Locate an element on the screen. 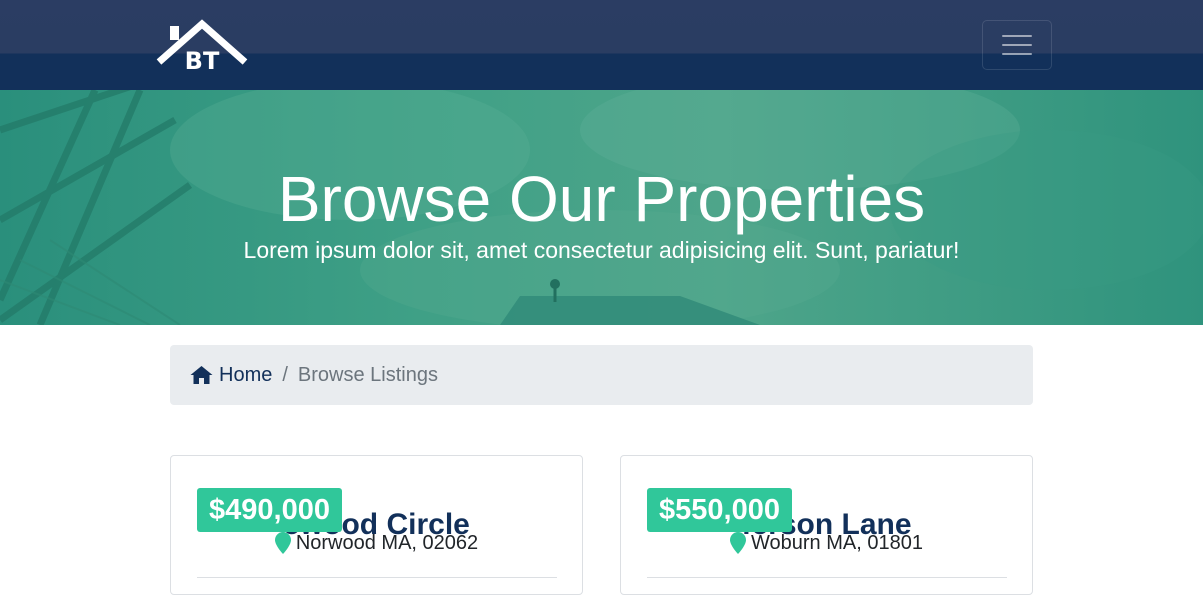  listing-location-text: Woburn MA, 01801 is located at coordinates (837, 543).